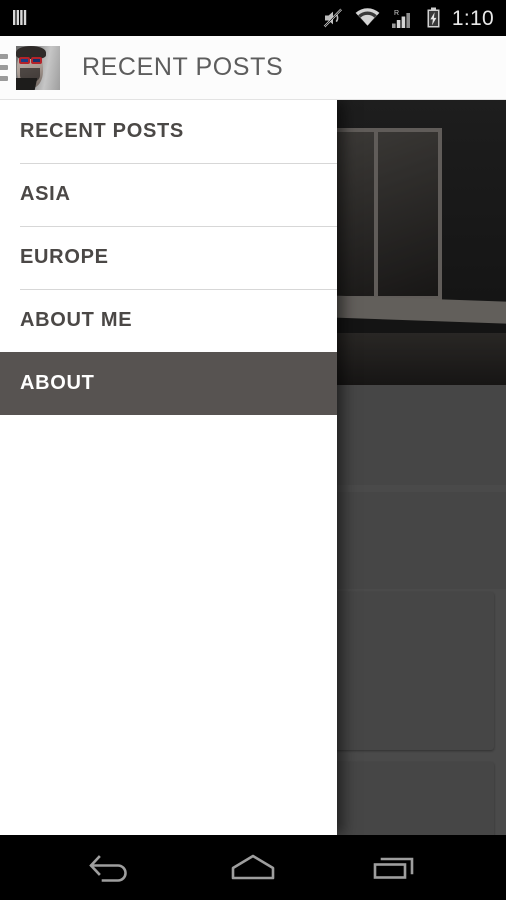  Describe the element at coordinates (102, 131) in the screenshot. I see `drawer-item-label: RECENT POSTS` at that location.